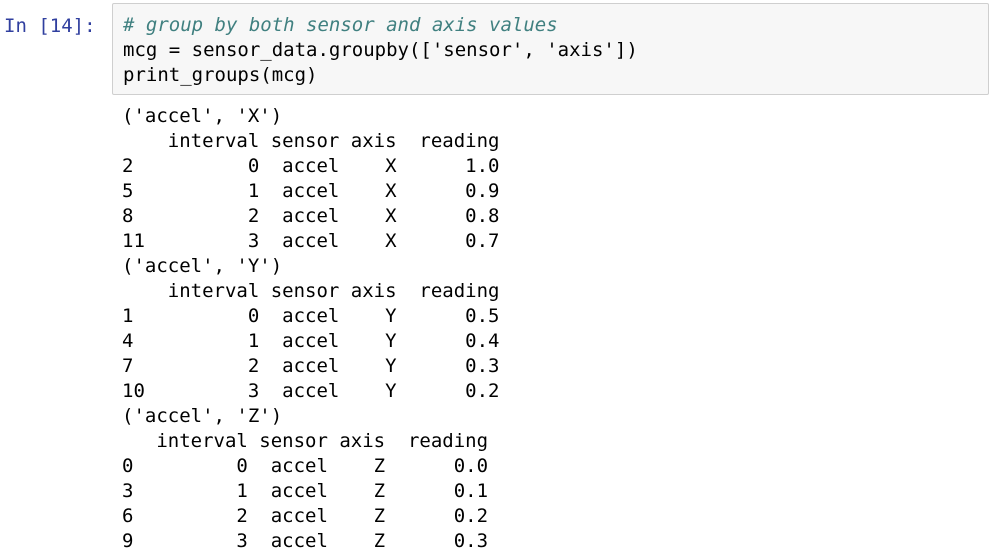  I want to click on table-row: 10 3 accel Y 0.2, so click(311, 391).